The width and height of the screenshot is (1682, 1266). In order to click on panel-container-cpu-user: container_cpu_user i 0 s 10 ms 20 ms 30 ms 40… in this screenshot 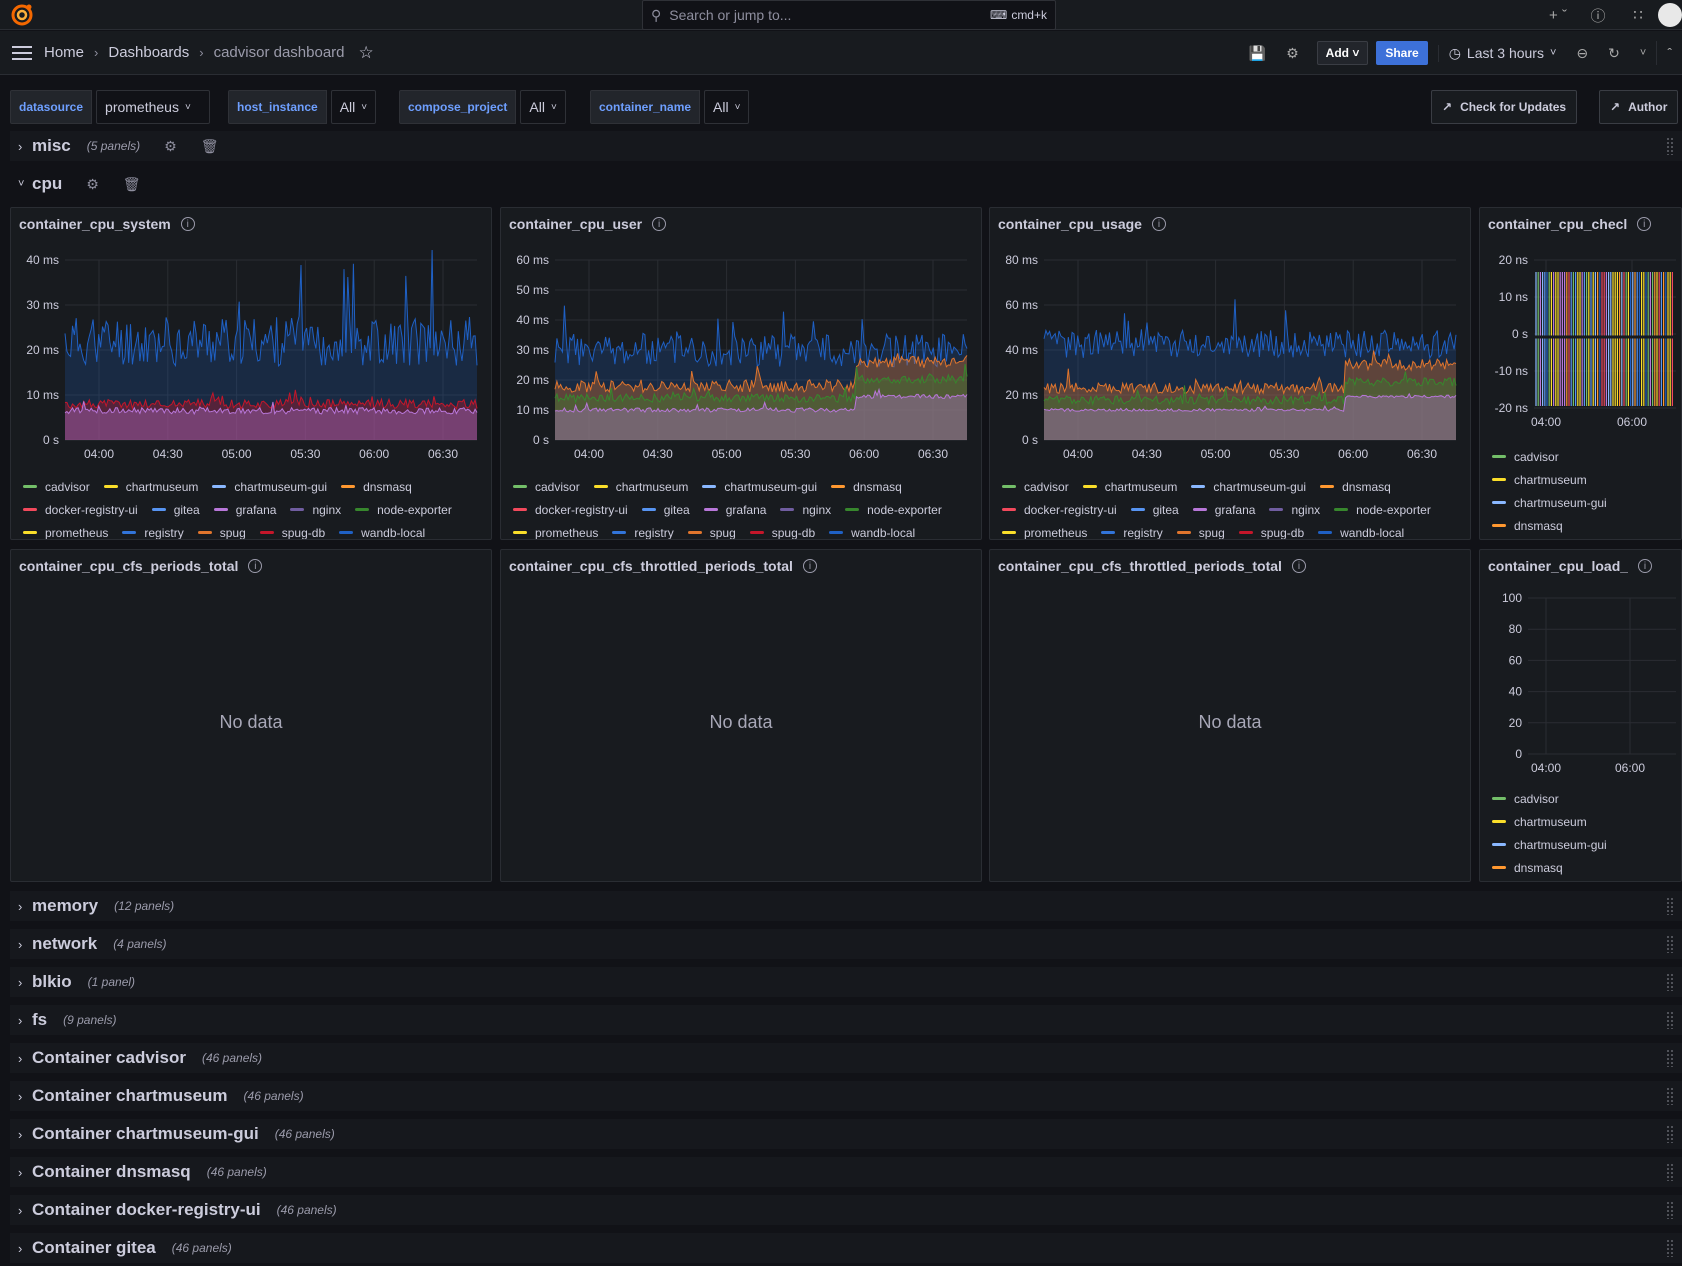, I will do `click(741, 373)`.